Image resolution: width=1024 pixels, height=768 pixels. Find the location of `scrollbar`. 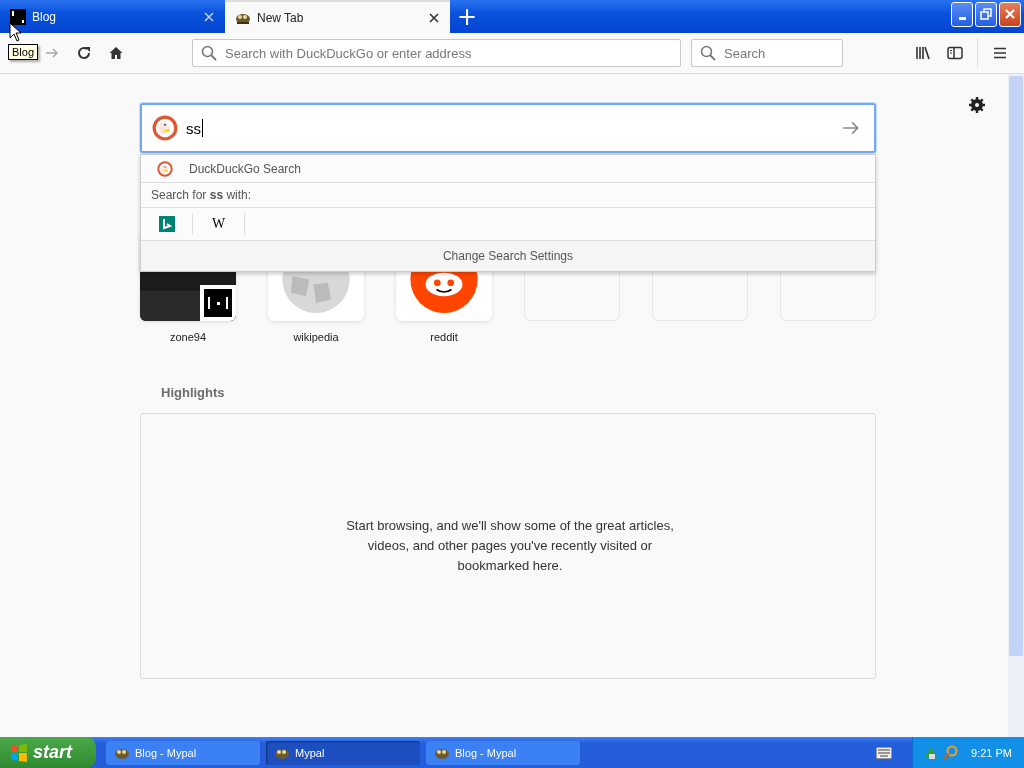

scrollbar is located at coordinates (1016, 405).